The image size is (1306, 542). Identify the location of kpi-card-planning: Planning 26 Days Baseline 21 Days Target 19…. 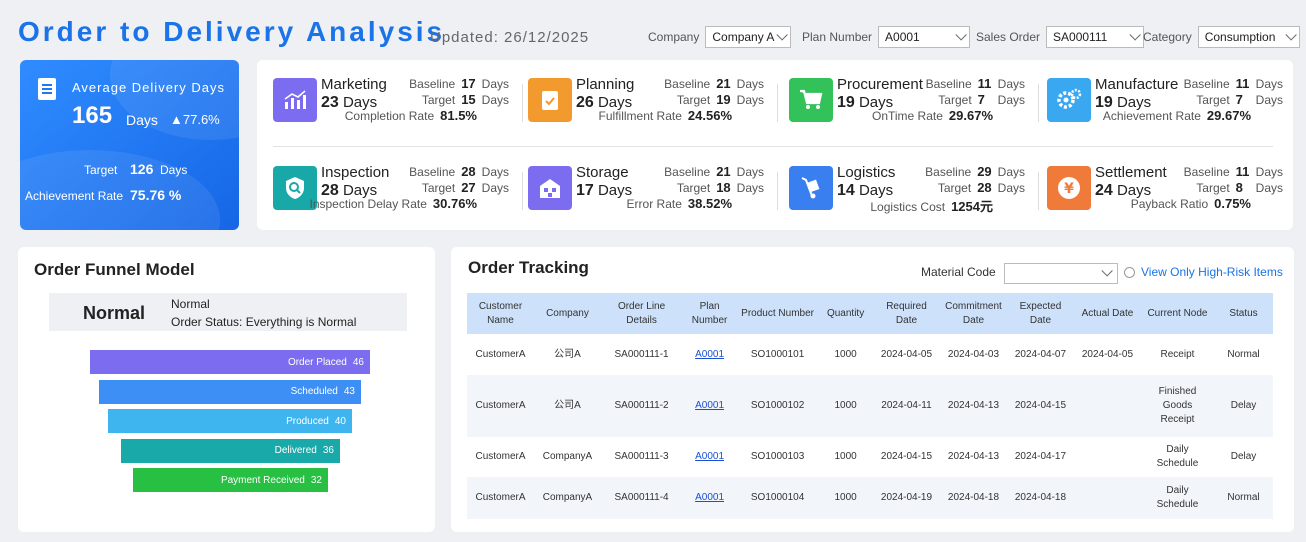
(653, 104).